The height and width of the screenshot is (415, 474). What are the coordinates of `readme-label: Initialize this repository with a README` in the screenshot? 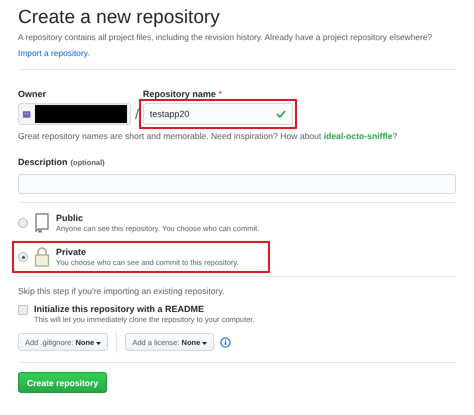 It's located at (120, 309).